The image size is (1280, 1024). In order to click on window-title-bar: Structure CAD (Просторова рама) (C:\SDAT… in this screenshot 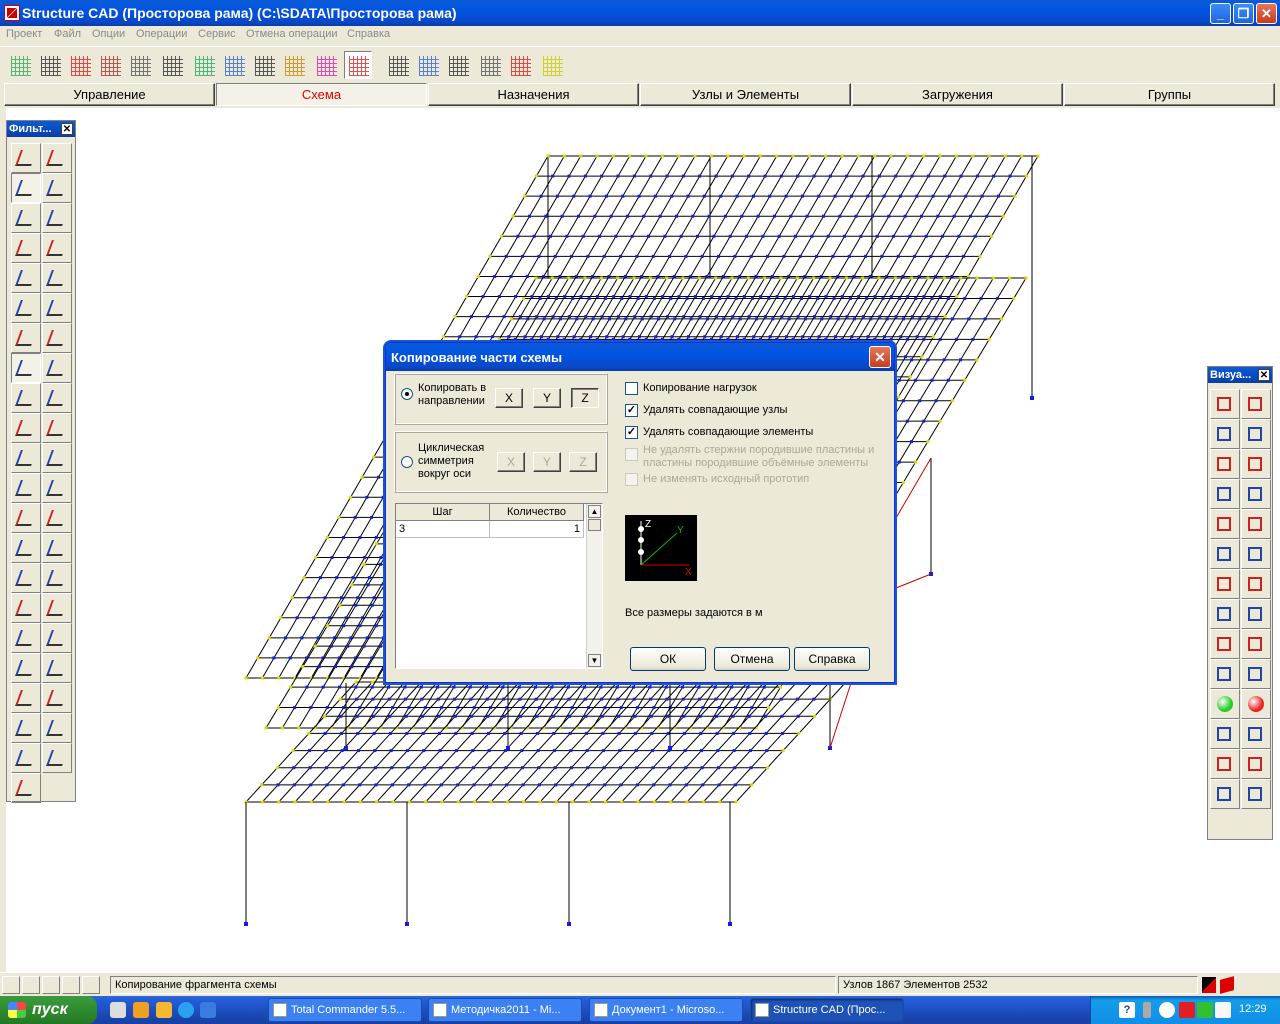, I will do `click(640, 13)`.